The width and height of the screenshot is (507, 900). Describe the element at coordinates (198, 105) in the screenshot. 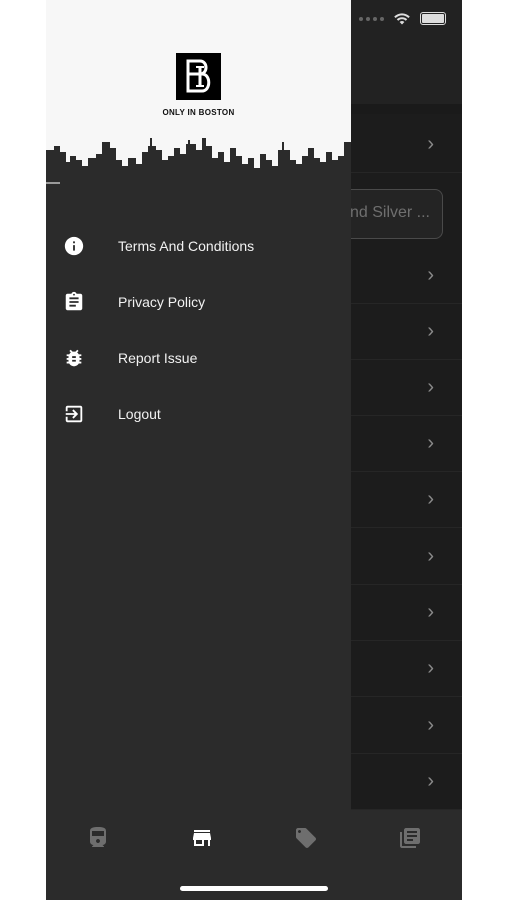

I see `drawer-header: ONLY IN BOSTON` at that location.